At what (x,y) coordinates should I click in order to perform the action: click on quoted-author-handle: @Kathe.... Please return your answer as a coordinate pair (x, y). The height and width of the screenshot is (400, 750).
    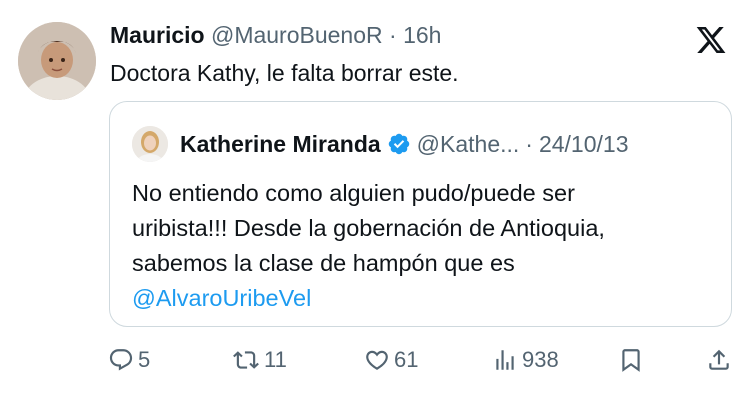
    Looking at the image, I should click on (468, 144).